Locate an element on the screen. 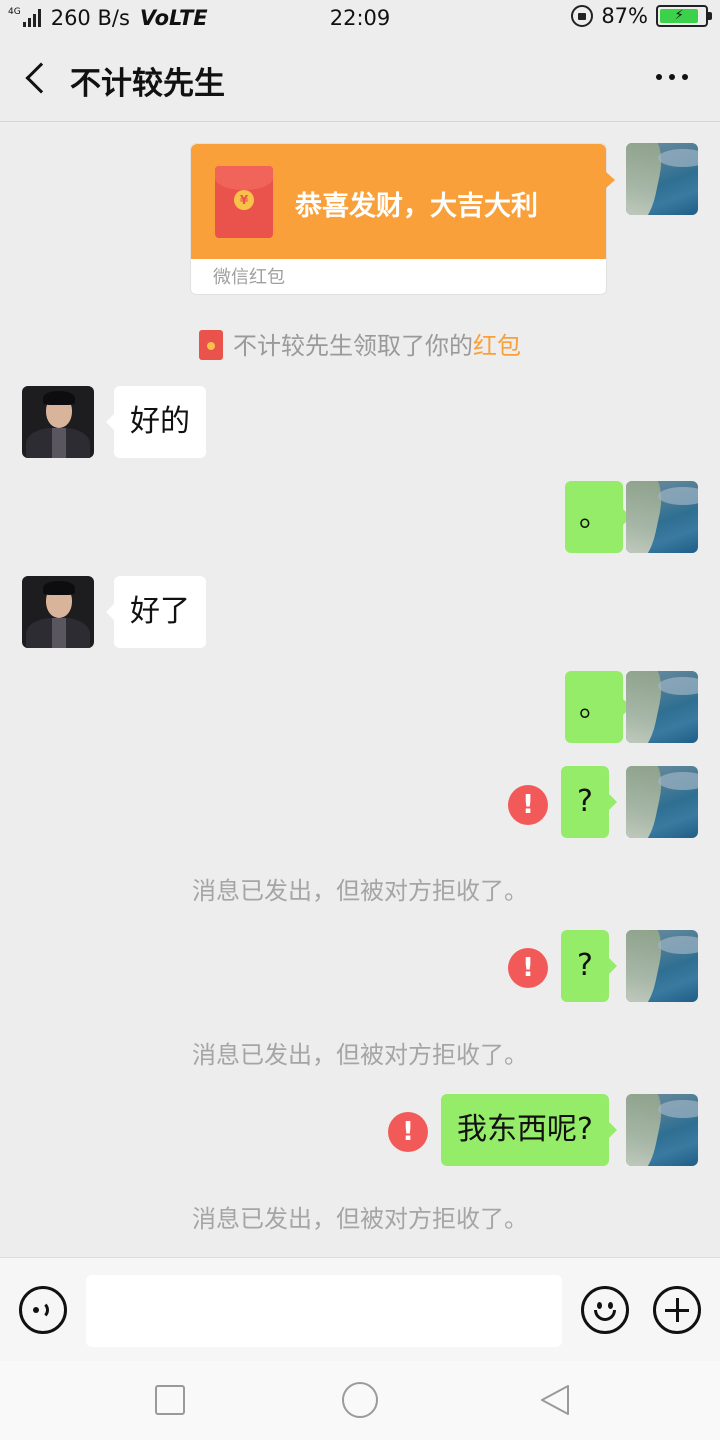 This screenshot has width=720, height=1440. status-right: 87% ⚡ is located at coordinates (641, 16).